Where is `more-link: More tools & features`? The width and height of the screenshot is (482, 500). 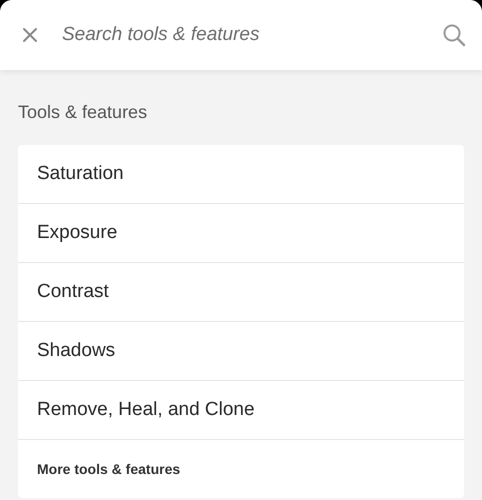 more-link: More tools & features is located at coordinates (108, 469).